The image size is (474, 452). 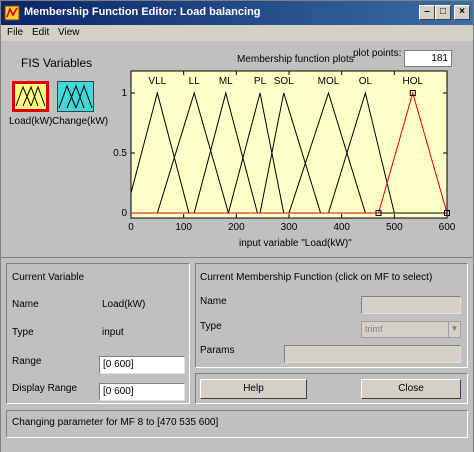 What do you see at coordinates (195, 81) in the screenshot?
I see `mf-label-ll: LL` at bounding box center [195, 81].